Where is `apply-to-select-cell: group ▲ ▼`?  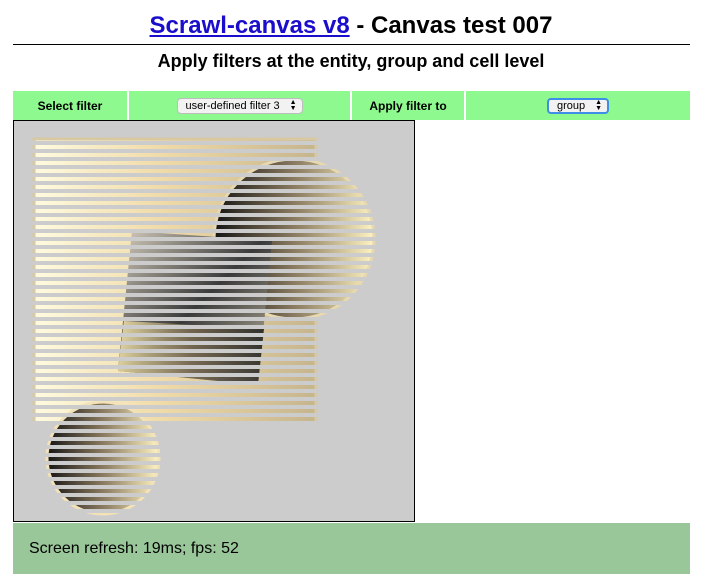
apply-to-select-cell: group ▲ ▼ is located at coordinates (578, 105).